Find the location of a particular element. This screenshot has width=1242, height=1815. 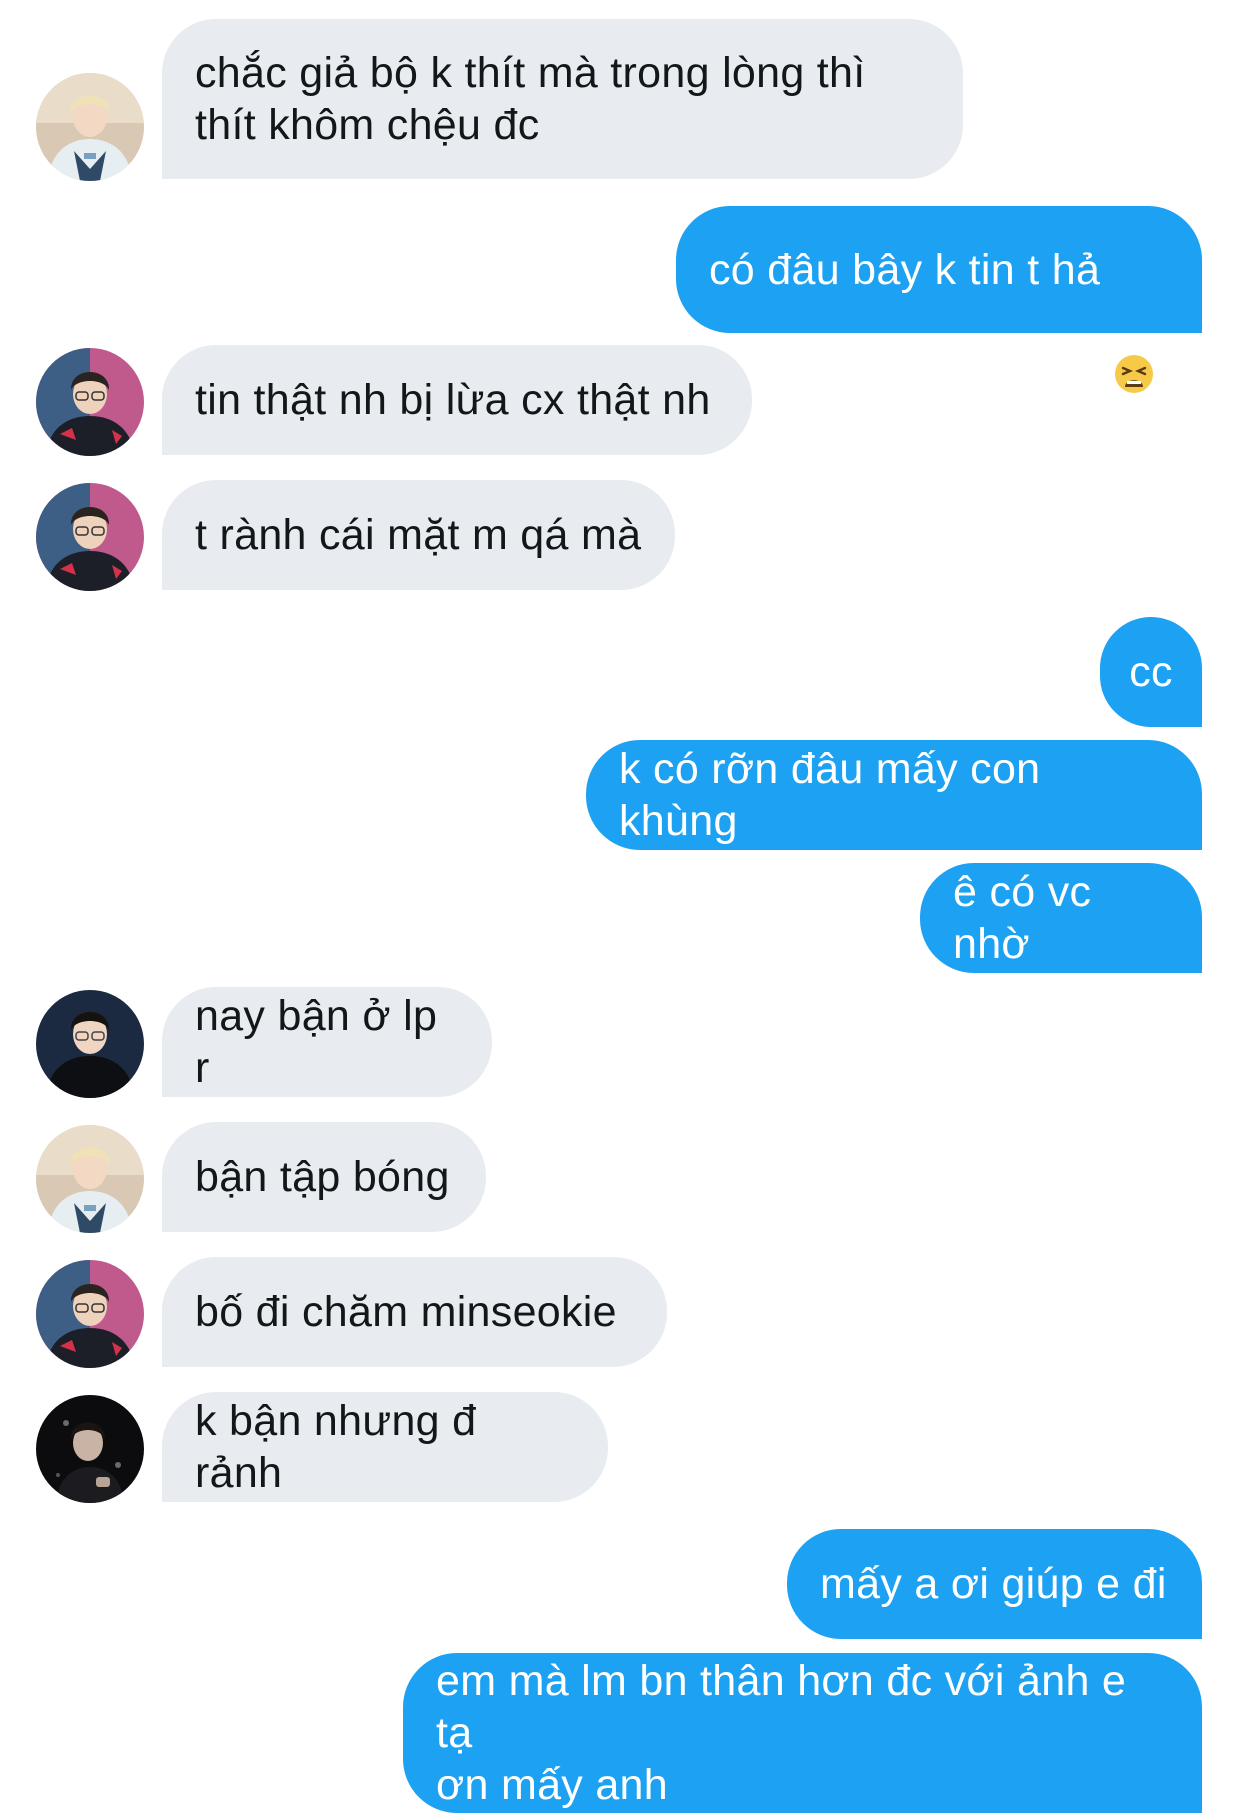

avatar-black-hoodie is located at coordinates (90, 1044).